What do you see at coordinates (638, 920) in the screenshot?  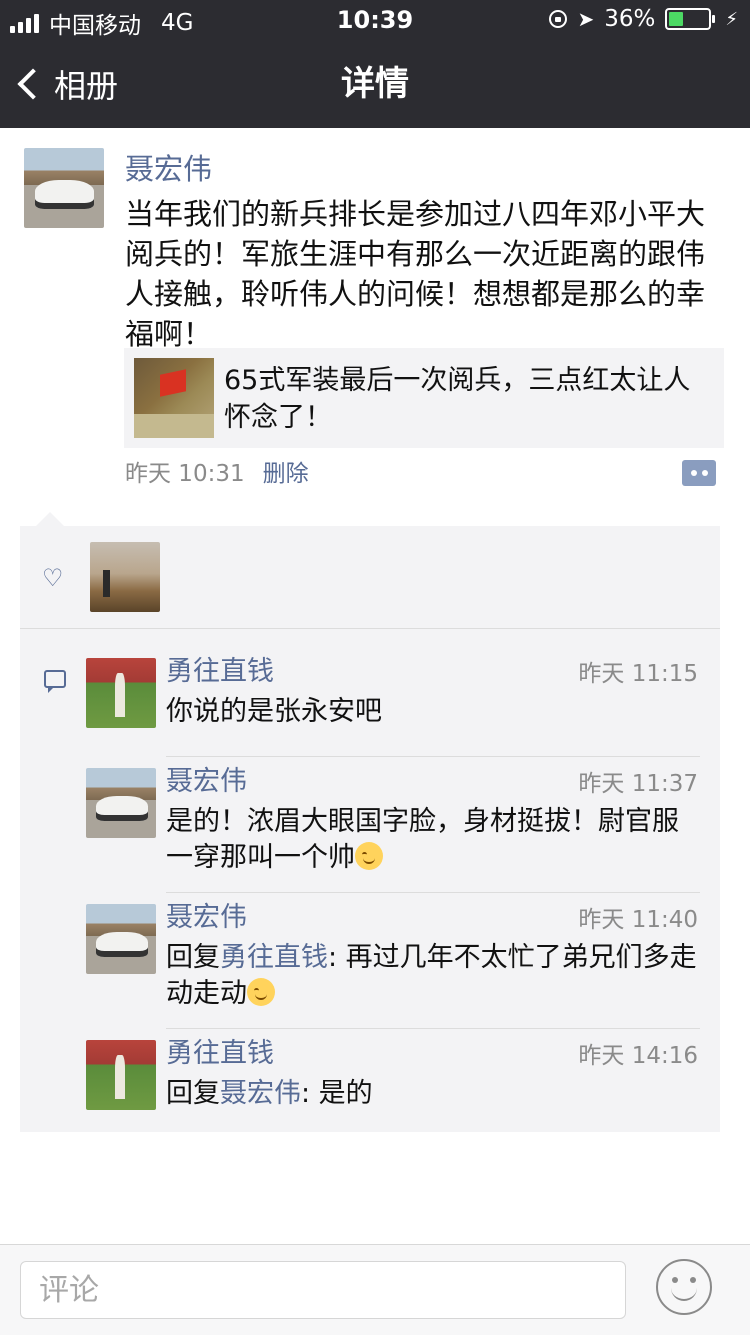 I see `comment-time: 昨天 11:40` at bounding box center [638, 920].